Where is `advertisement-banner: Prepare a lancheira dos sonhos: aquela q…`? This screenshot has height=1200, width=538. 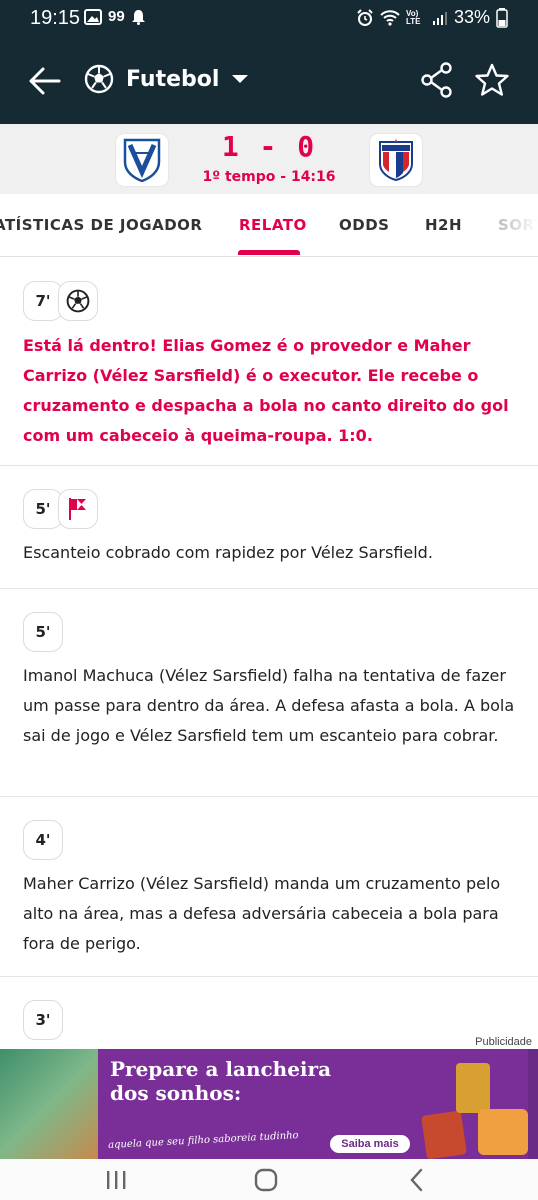 advertisement-banner: Prepare a lancheira dos sonhos: aquela q… is located at coordinates (269, 1104).